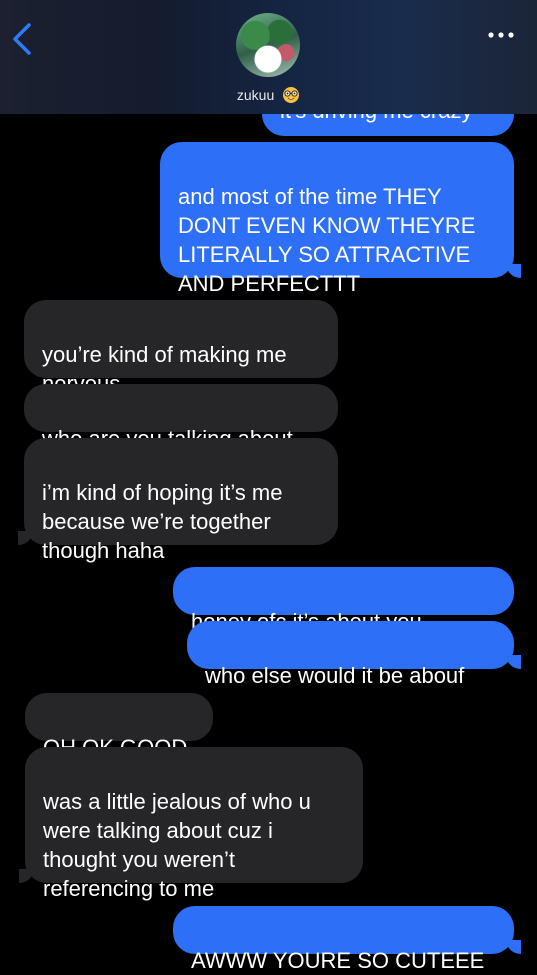 This screenshot has width=537, height=975. I want to click on message-text: AWWW YOURE SO CUTEEE, so click(338, 960).